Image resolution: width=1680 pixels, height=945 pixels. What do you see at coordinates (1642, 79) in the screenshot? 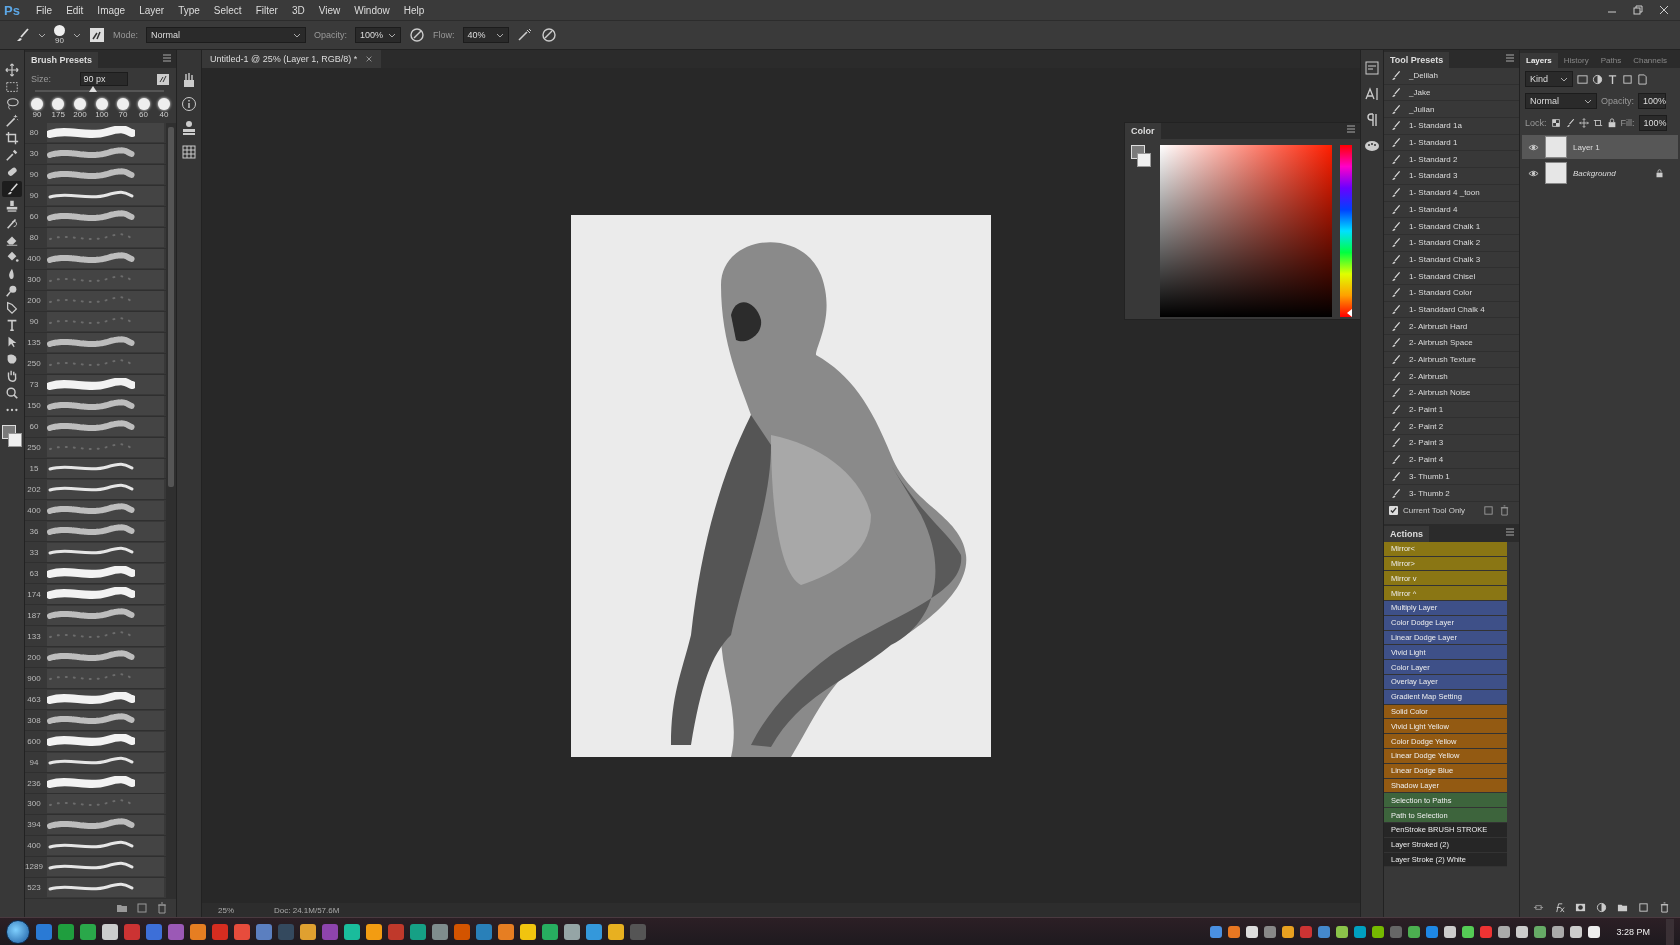
I see `smart-object-filter-icon` at bounding box center [1642, 79].